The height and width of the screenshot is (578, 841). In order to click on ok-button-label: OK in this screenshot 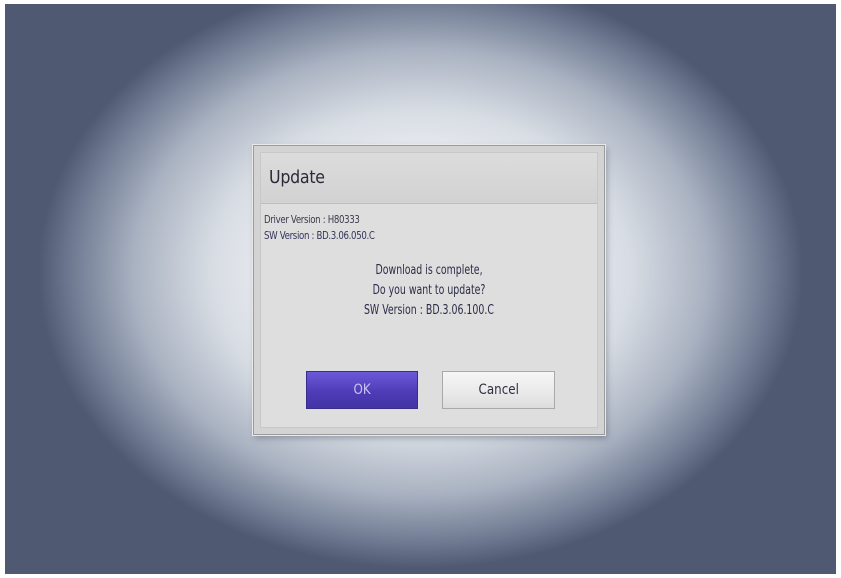, I will do `click(362, 390)`.